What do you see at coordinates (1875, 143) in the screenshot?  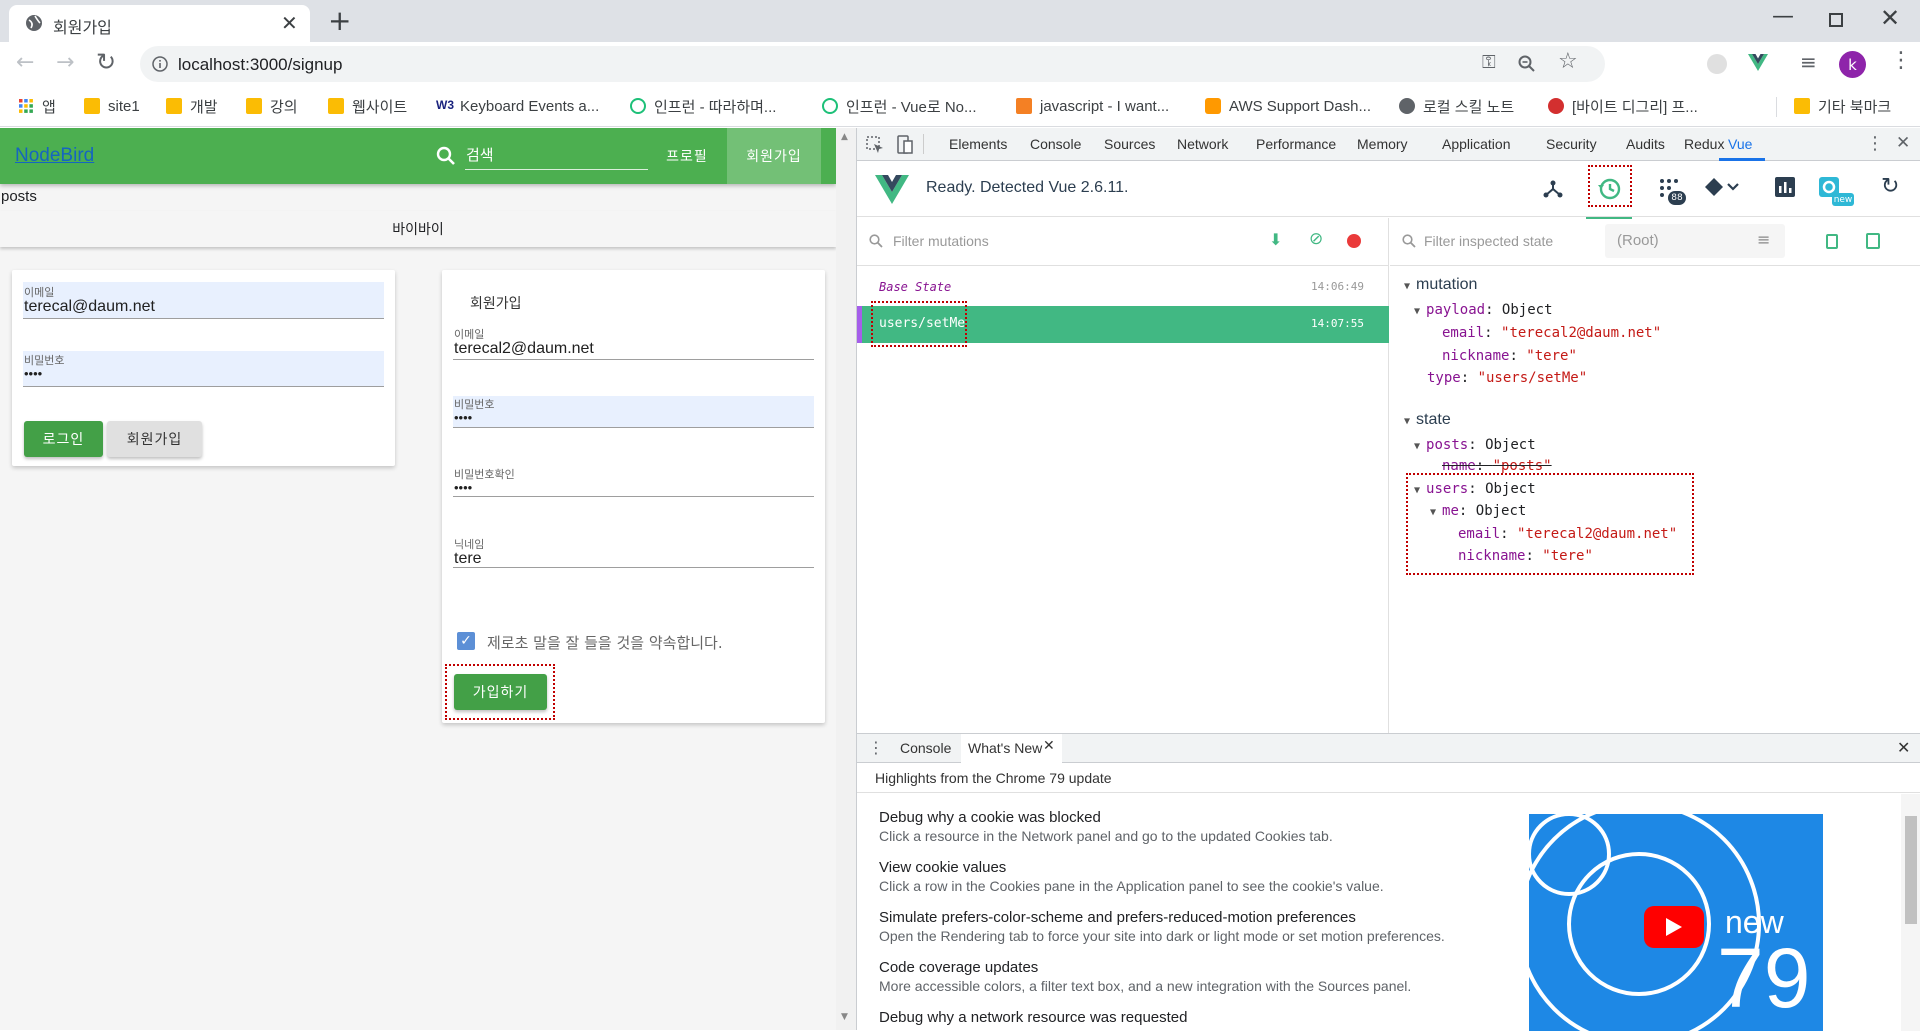 I see `devtools-menu-icon: ⋮` at bounding box center [1875, 143].